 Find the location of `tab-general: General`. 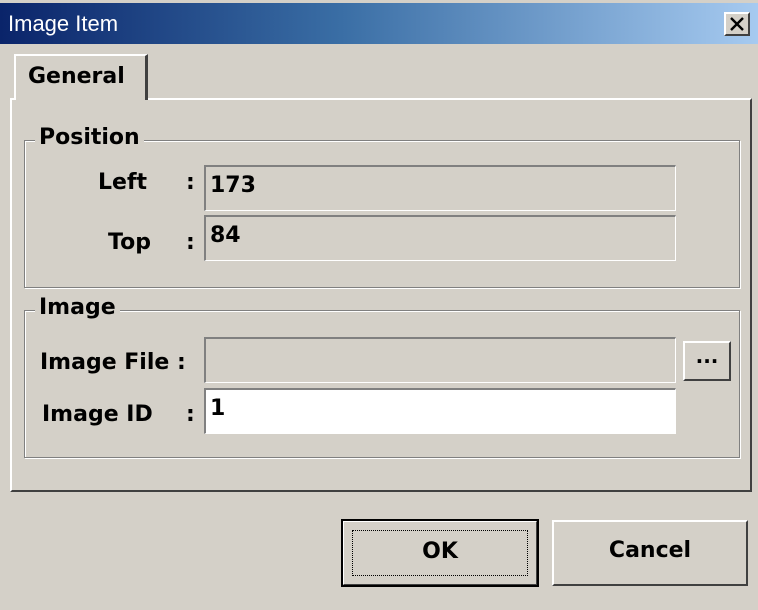

tab-general: General is located at coordinates (81, 77).